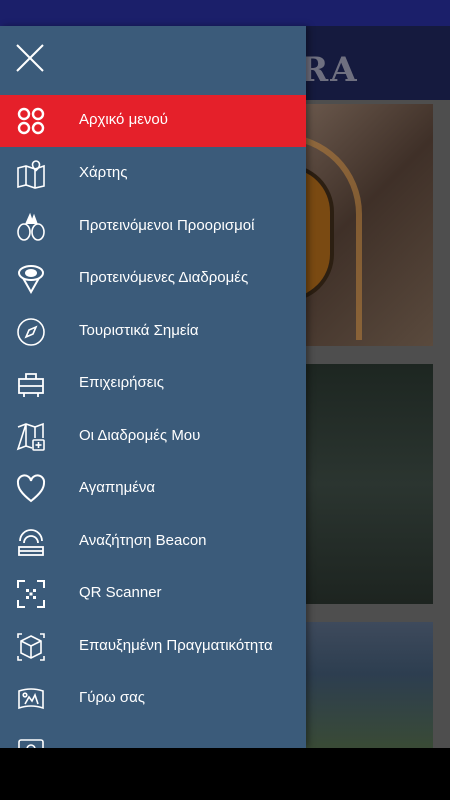  I want to click on menu-item-qr-scanner: QR Scanner, so click(153, 594).